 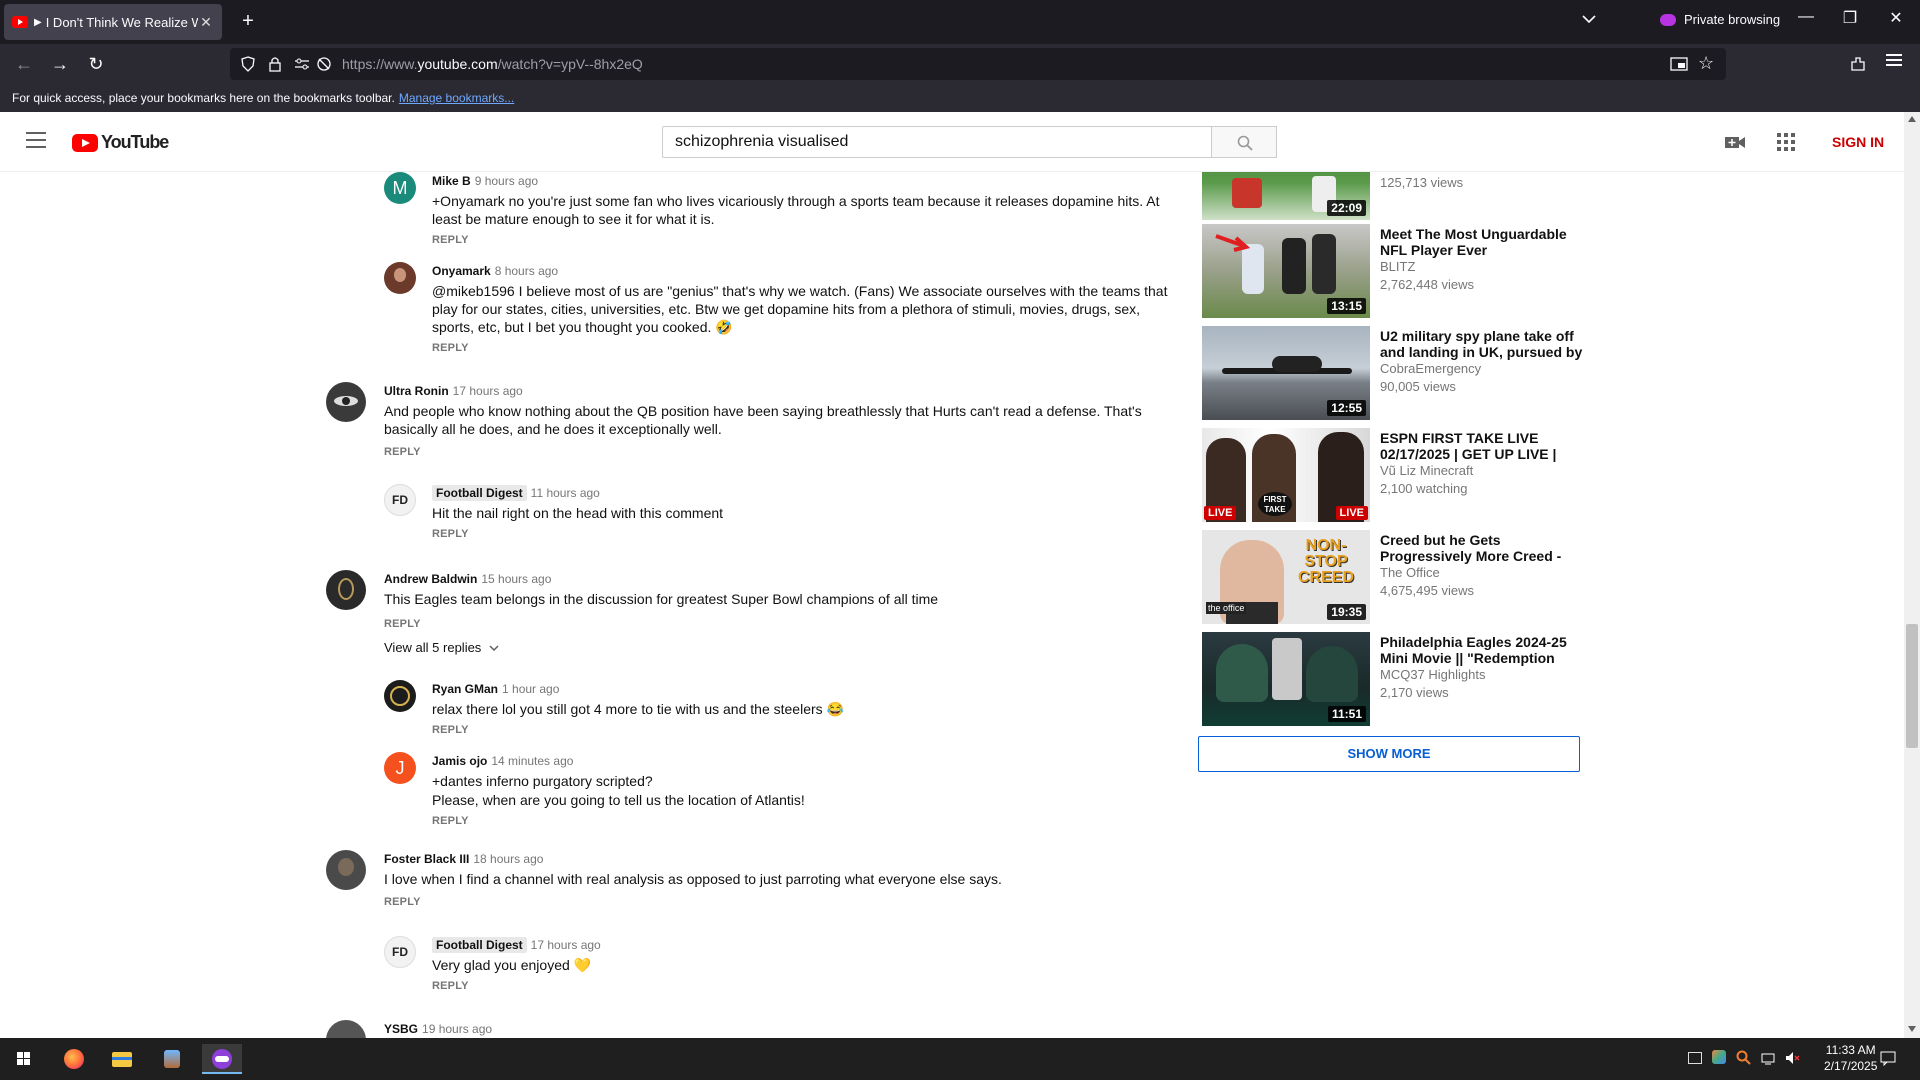 What do you see at coordinates (1410, 573) in the screenshot?
I see `video-channel: The Office` at bounding box center [1410, 573].